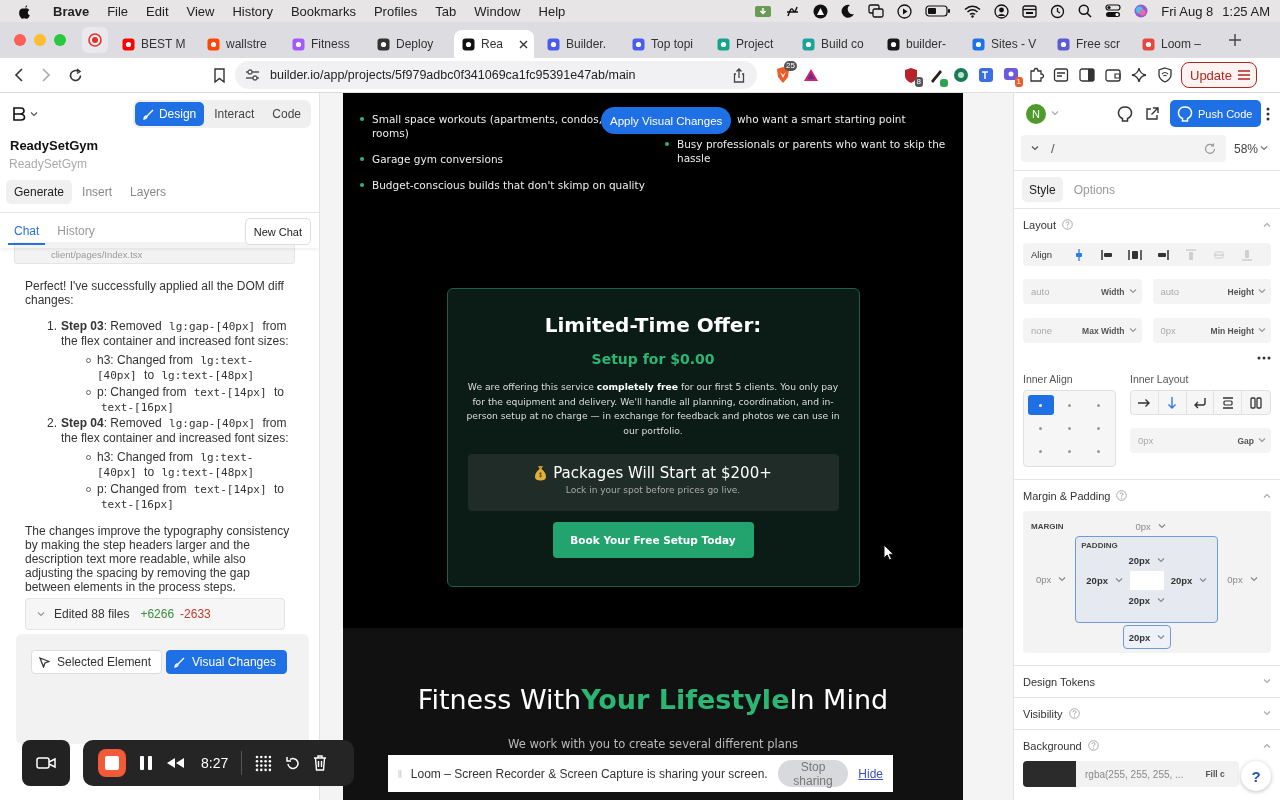 Image resolution: width=1280 pixels, height=800 pixels. I want to click on moon-icon, so click(848, 11).